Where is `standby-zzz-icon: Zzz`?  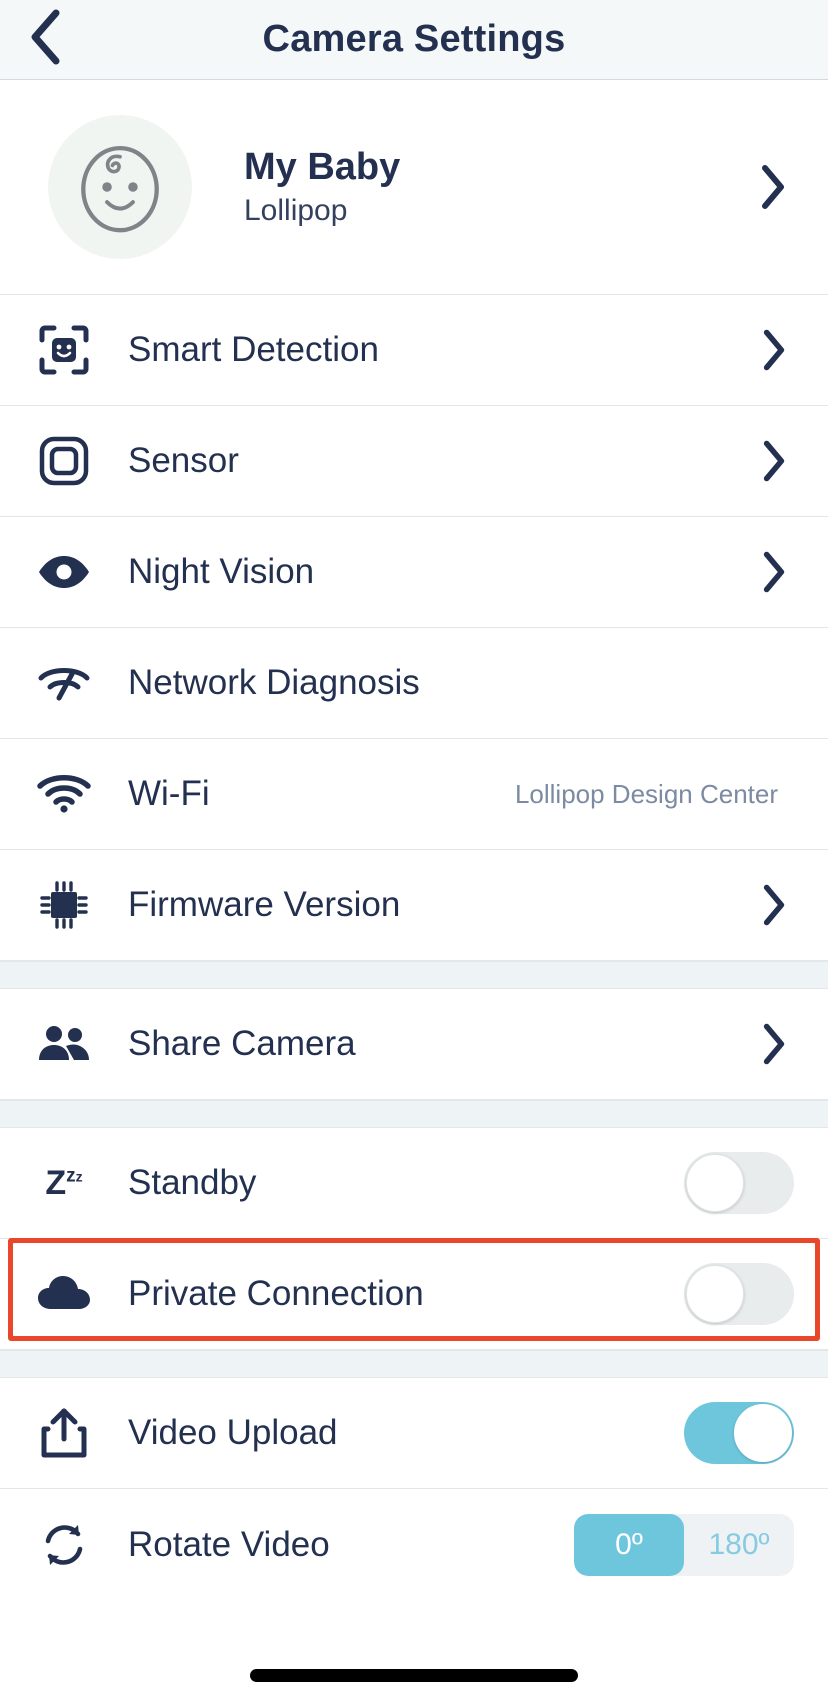 standby-zzz-icon: Zzz is located at coordinates (64, 1182).